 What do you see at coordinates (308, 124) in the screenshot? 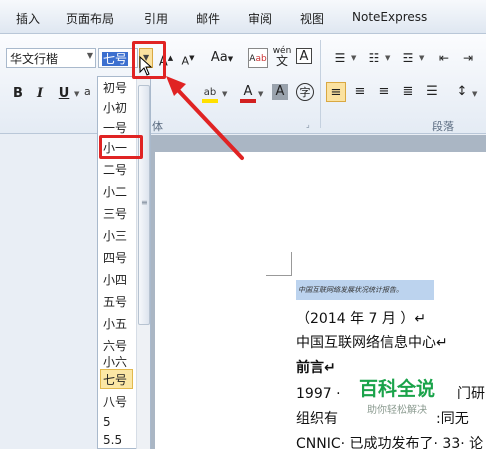
I see `font-dialog-launcher-icon: ⌟` at bounding box center [308, 124].